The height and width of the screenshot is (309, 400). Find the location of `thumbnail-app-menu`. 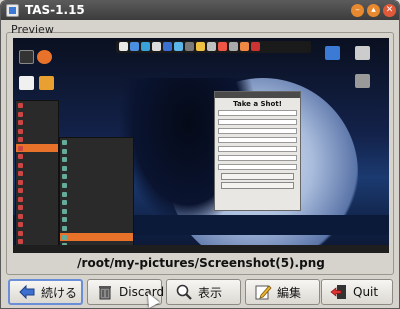

thumbnail-app-menu is located at coordinates (37, 175).